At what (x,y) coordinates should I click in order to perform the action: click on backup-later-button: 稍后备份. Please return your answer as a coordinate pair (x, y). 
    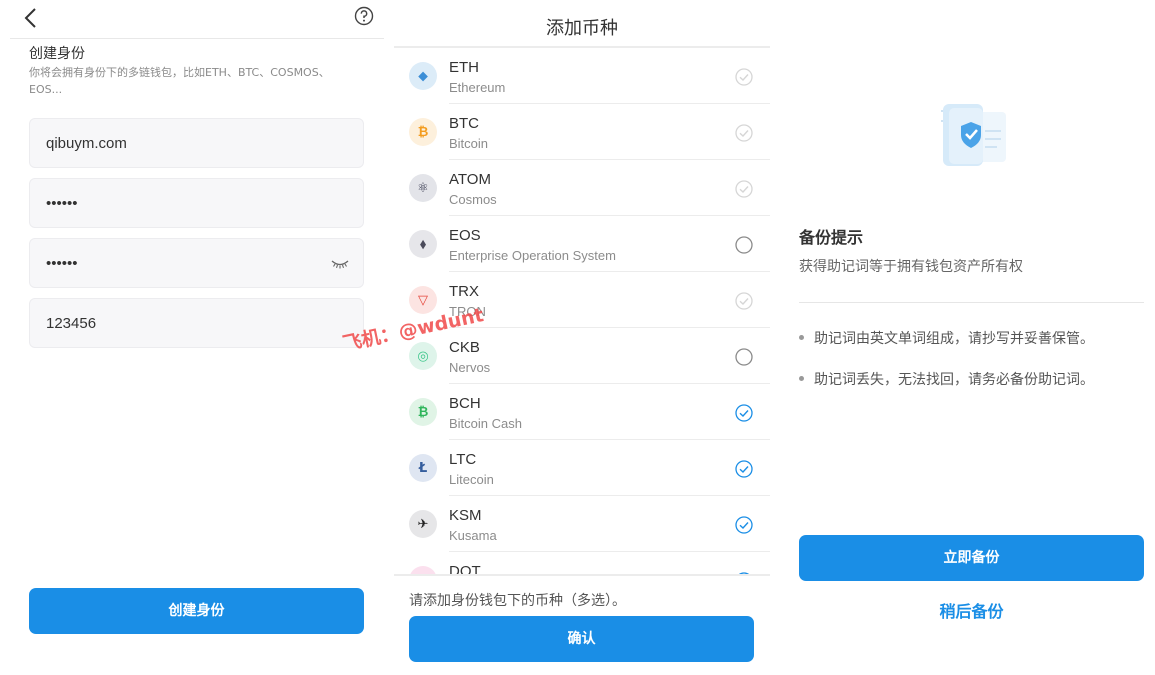
    Looking at the image, I should click on (971, 610).